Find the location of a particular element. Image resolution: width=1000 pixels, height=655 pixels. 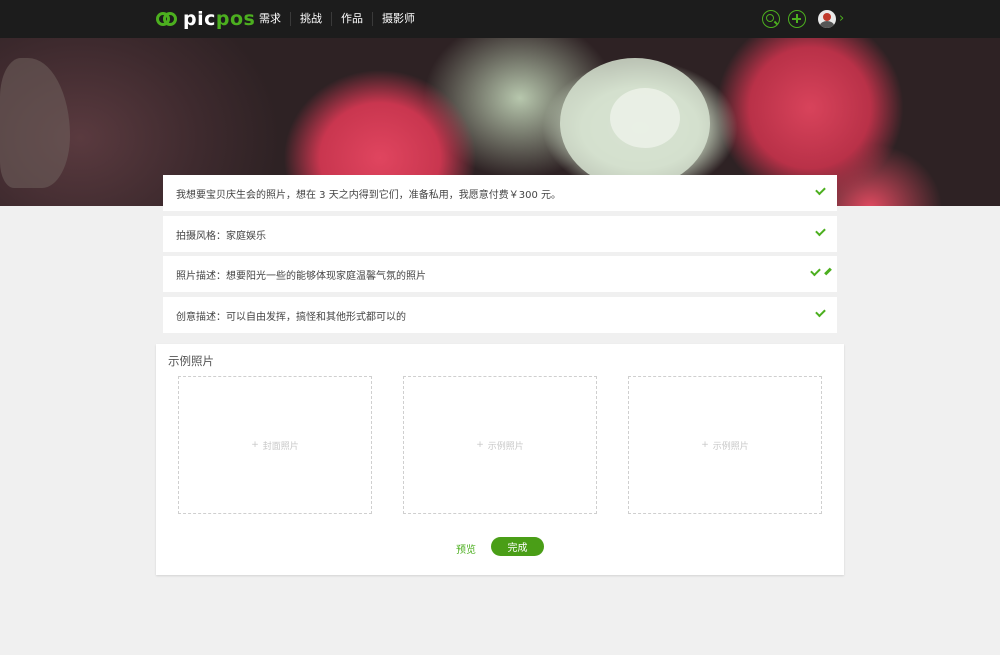

sample-photo-upload-1: + 示例照片 is located at coordinates (500, 445).